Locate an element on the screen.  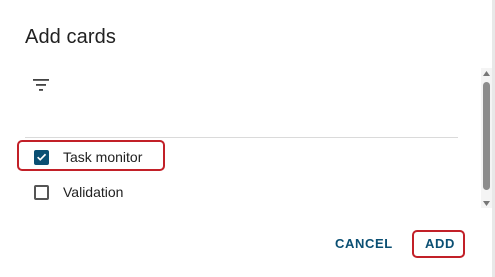
add-button: ADD is located at coordinates (440, 243).